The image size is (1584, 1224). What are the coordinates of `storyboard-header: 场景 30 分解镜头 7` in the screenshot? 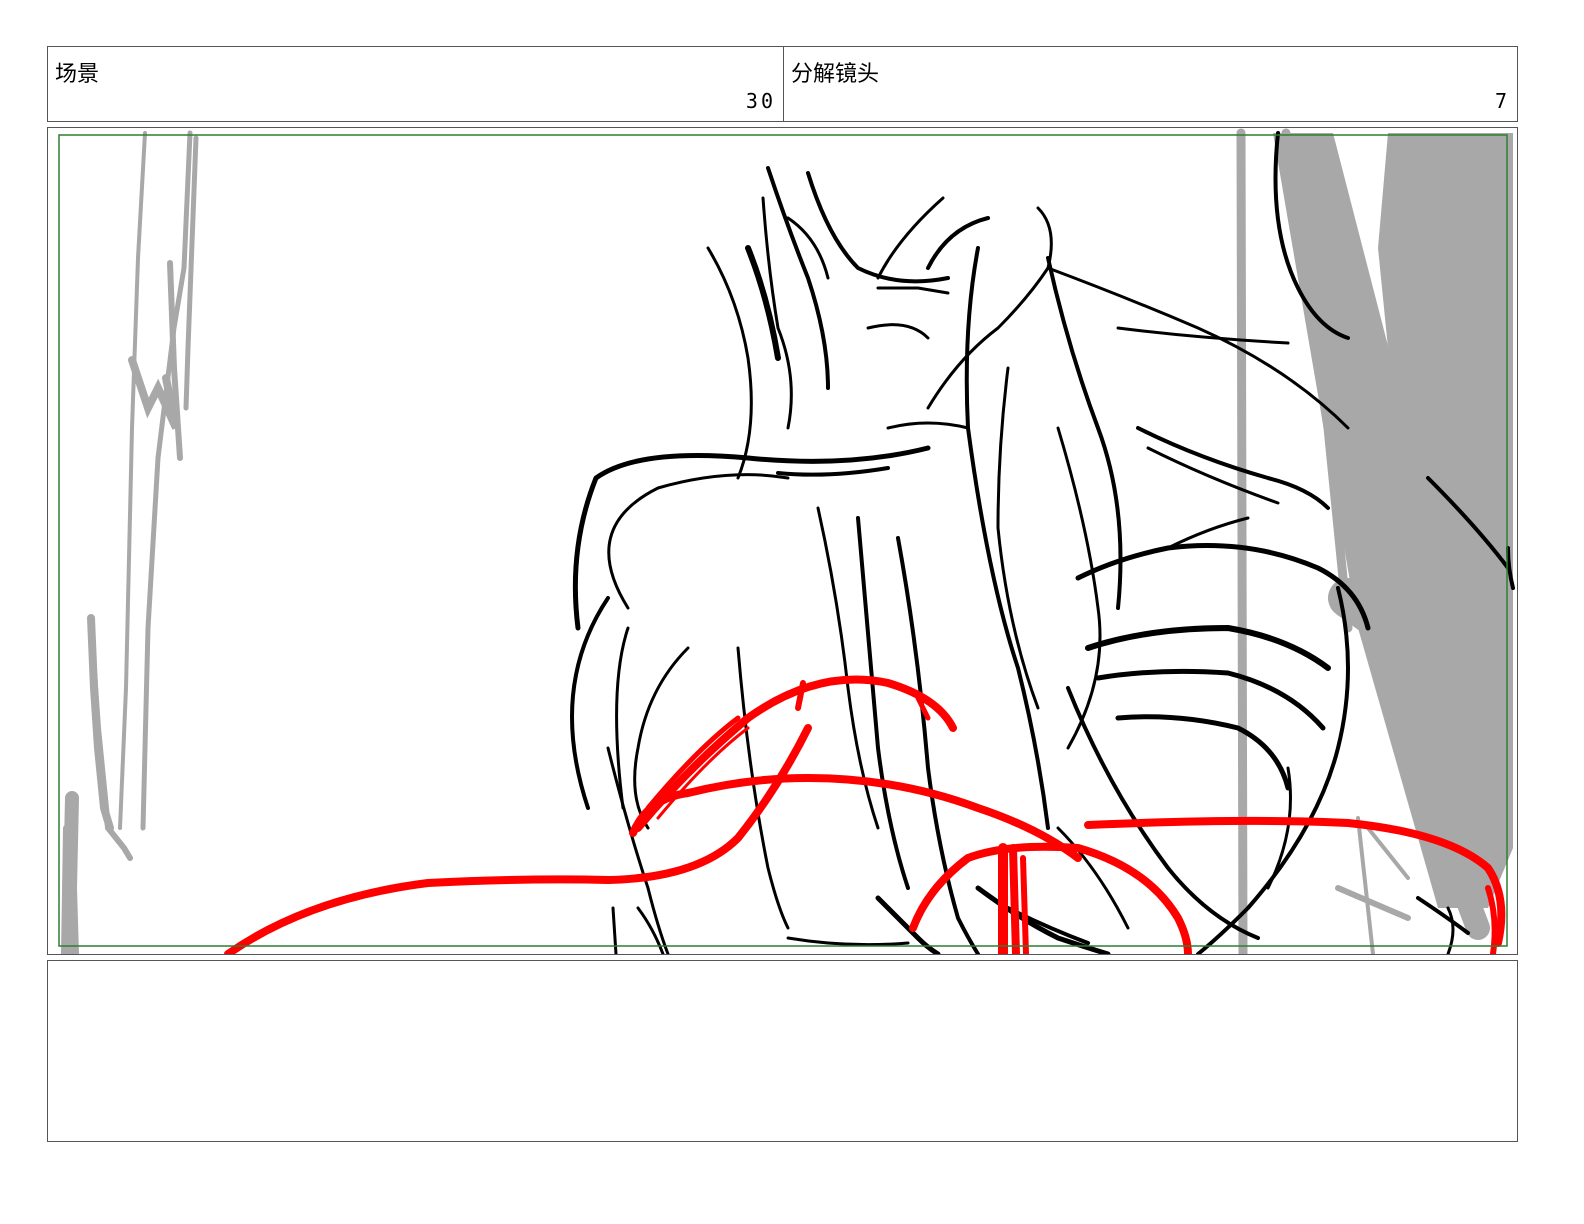 It's located at (782, 84).